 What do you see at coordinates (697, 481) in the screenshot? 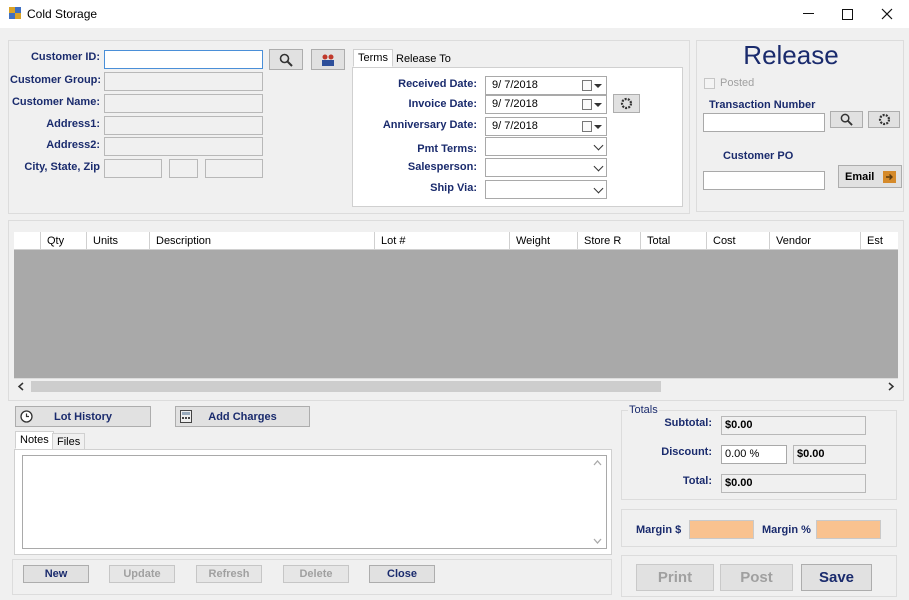
I see `total-label: Total:` at bounding box center [697, 481].